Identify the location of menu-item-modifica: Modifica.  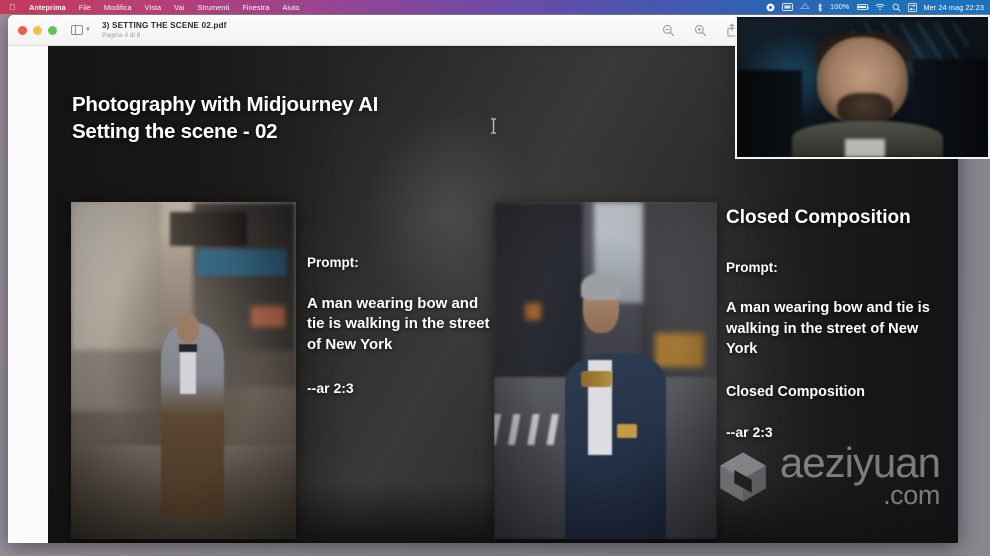
(117, 7).